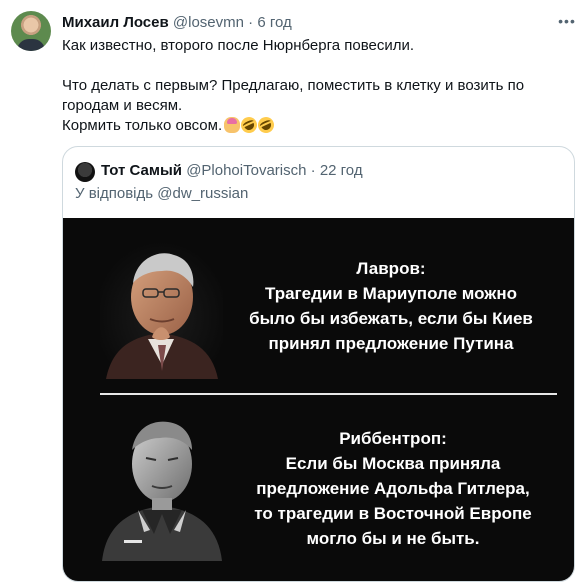  What do you see at coordinates (141, 170) in the screenshot?
I see `quoted-author-name: Тот Самый` at bounding box center [141, 170].